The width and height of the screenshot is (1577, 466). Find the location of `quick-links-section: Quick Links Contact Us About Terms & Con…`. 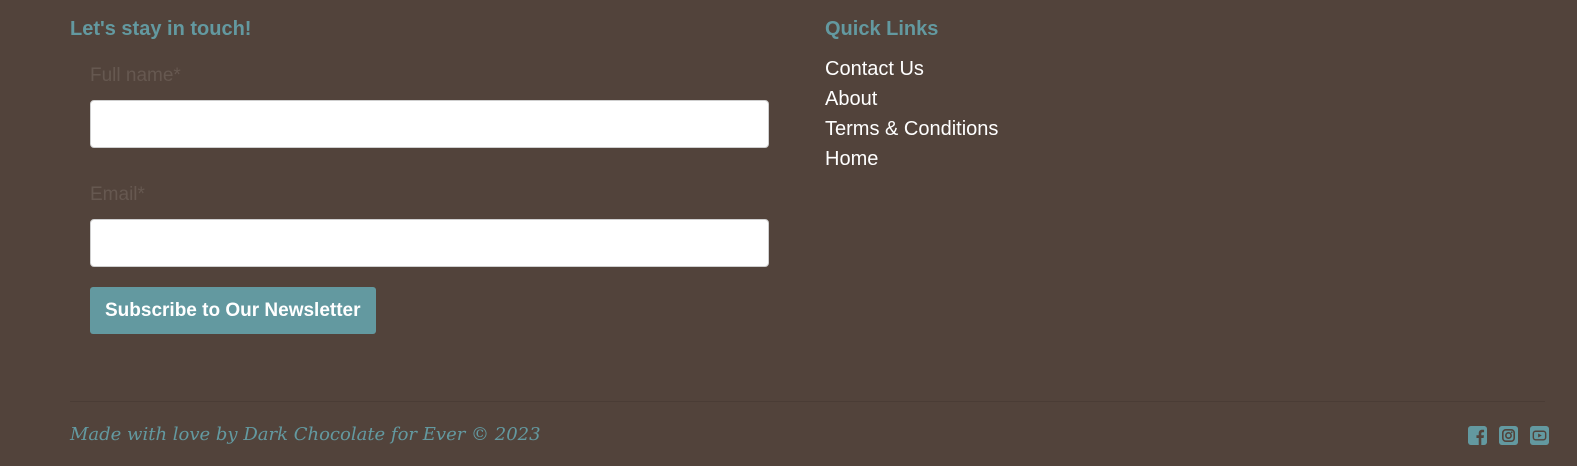

quick-links-section: Quick Links Contact Us About Terms & Con… is located at coordinates (1025, 95).